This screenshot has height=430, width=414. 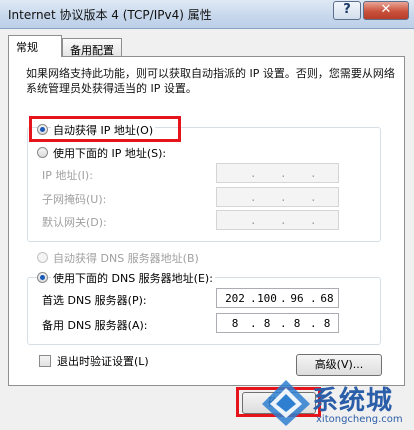 What do you see at coordinates (35, 46) in the screenshot?
I see `tab-general: 常规` at bounding box center [35, 46].